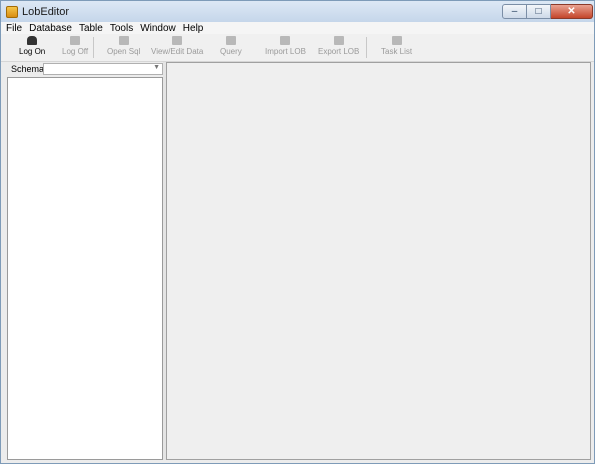  What do you see at coordinates (572, 11) in the screenshot?
I see `close-button: ✕` at bounding box center [572, 11].